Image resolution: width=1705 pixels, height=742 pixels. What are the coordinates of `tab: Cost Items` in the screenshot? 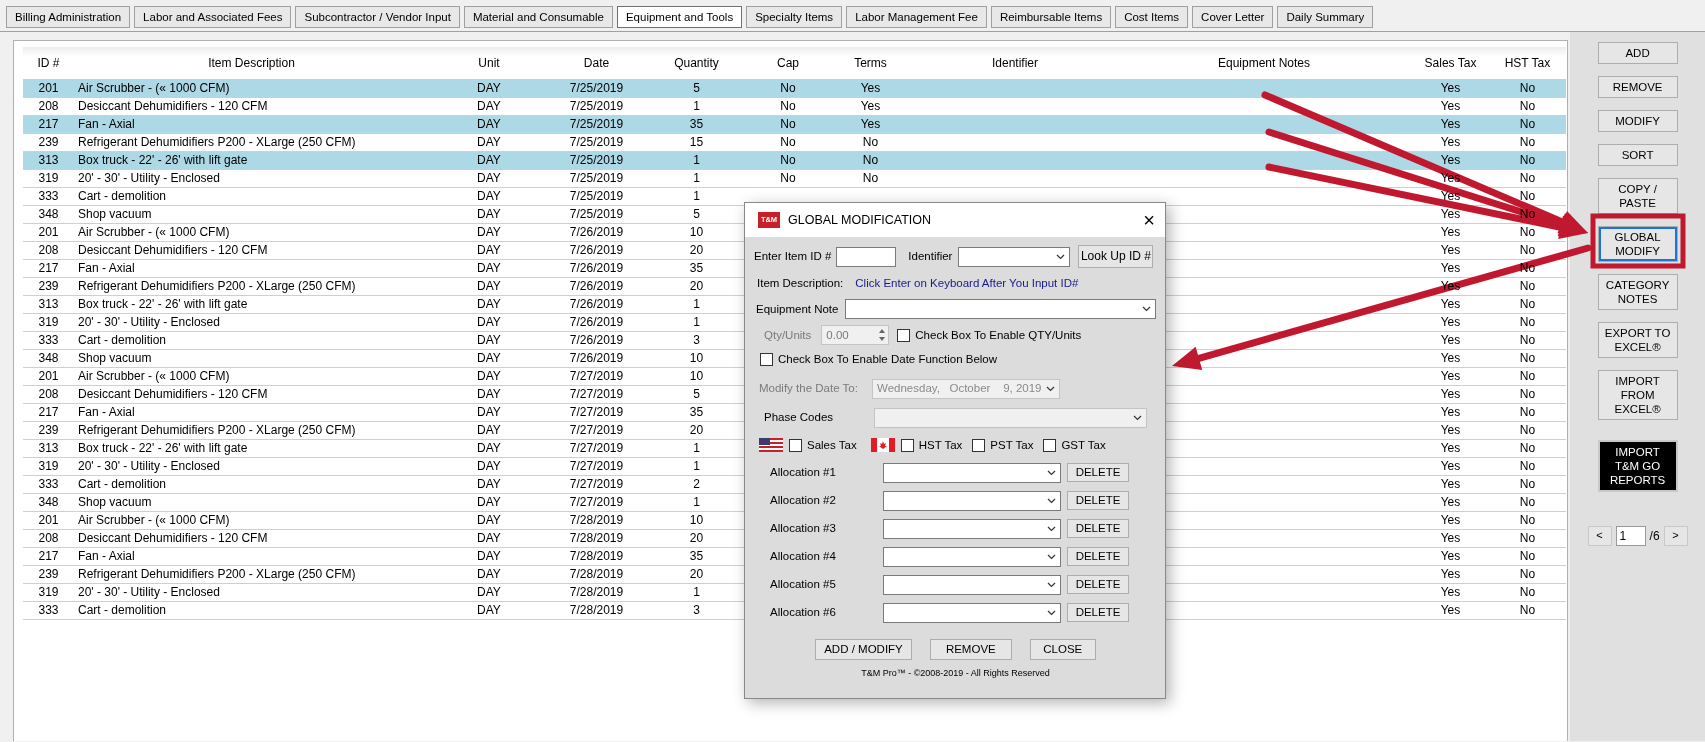 It's located at (1152, 17).